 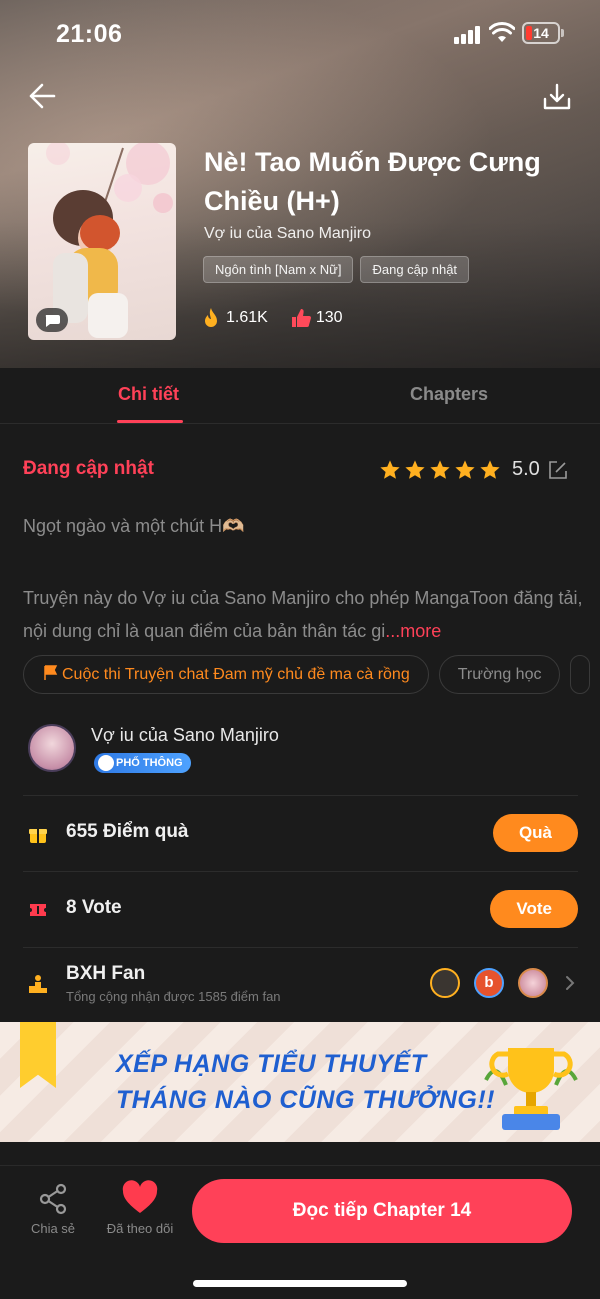 What do you see at coordinates (38, 984) in the screenshot?
I see `podium-icon` at bounding box center [38, 984].